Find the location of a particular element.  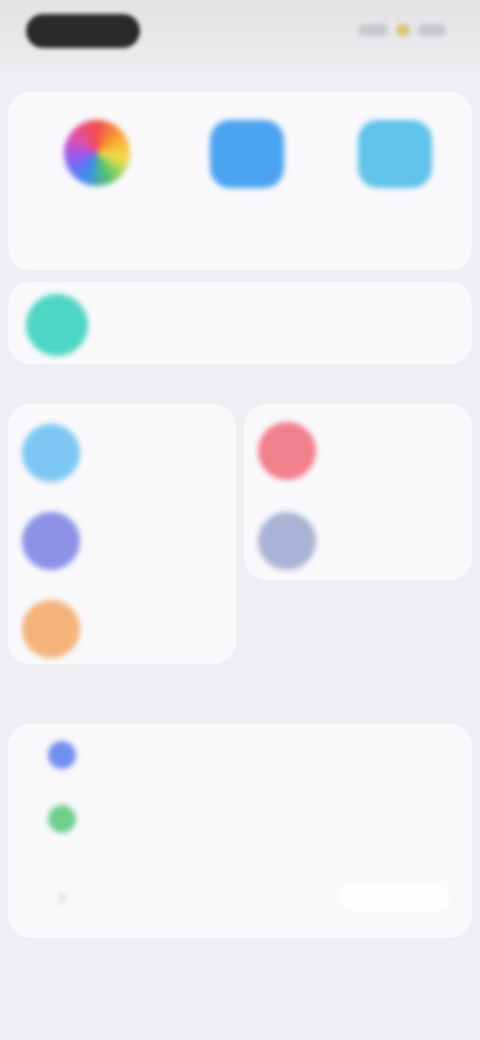

quick-action-color-wheel is located at coordinates (97, 181).